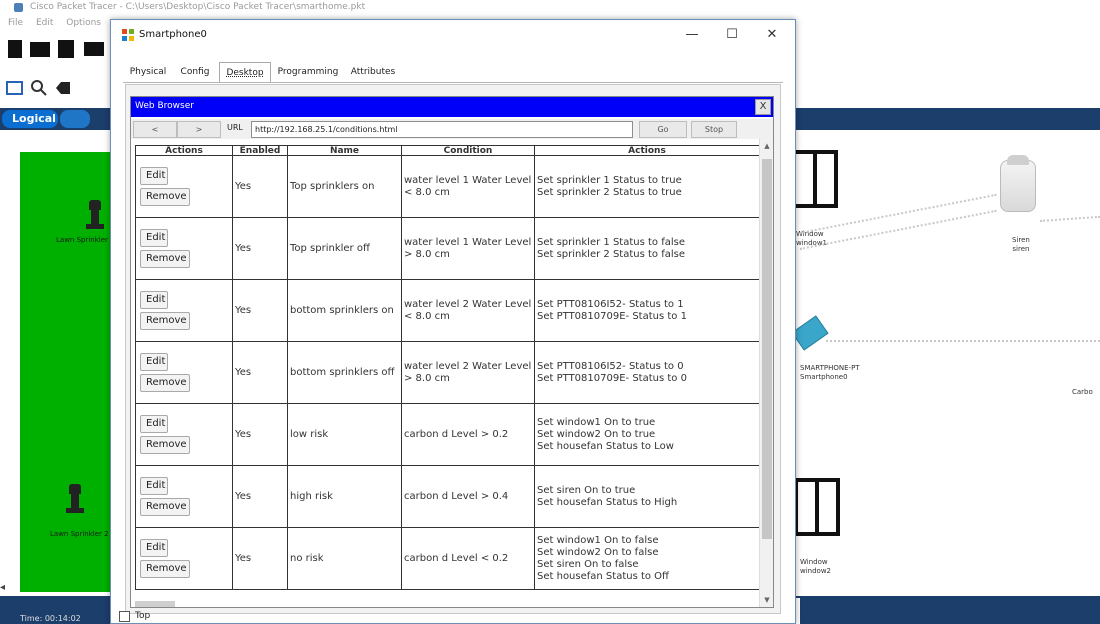 Image resolution: width=1100 pixels, height=624 pixels. What do you see at coordinates (830, 372) in the screenshot?
I see `smartphone-label: SMARTPHONE-PT Smartphone0` at bounding box center [830, 372].